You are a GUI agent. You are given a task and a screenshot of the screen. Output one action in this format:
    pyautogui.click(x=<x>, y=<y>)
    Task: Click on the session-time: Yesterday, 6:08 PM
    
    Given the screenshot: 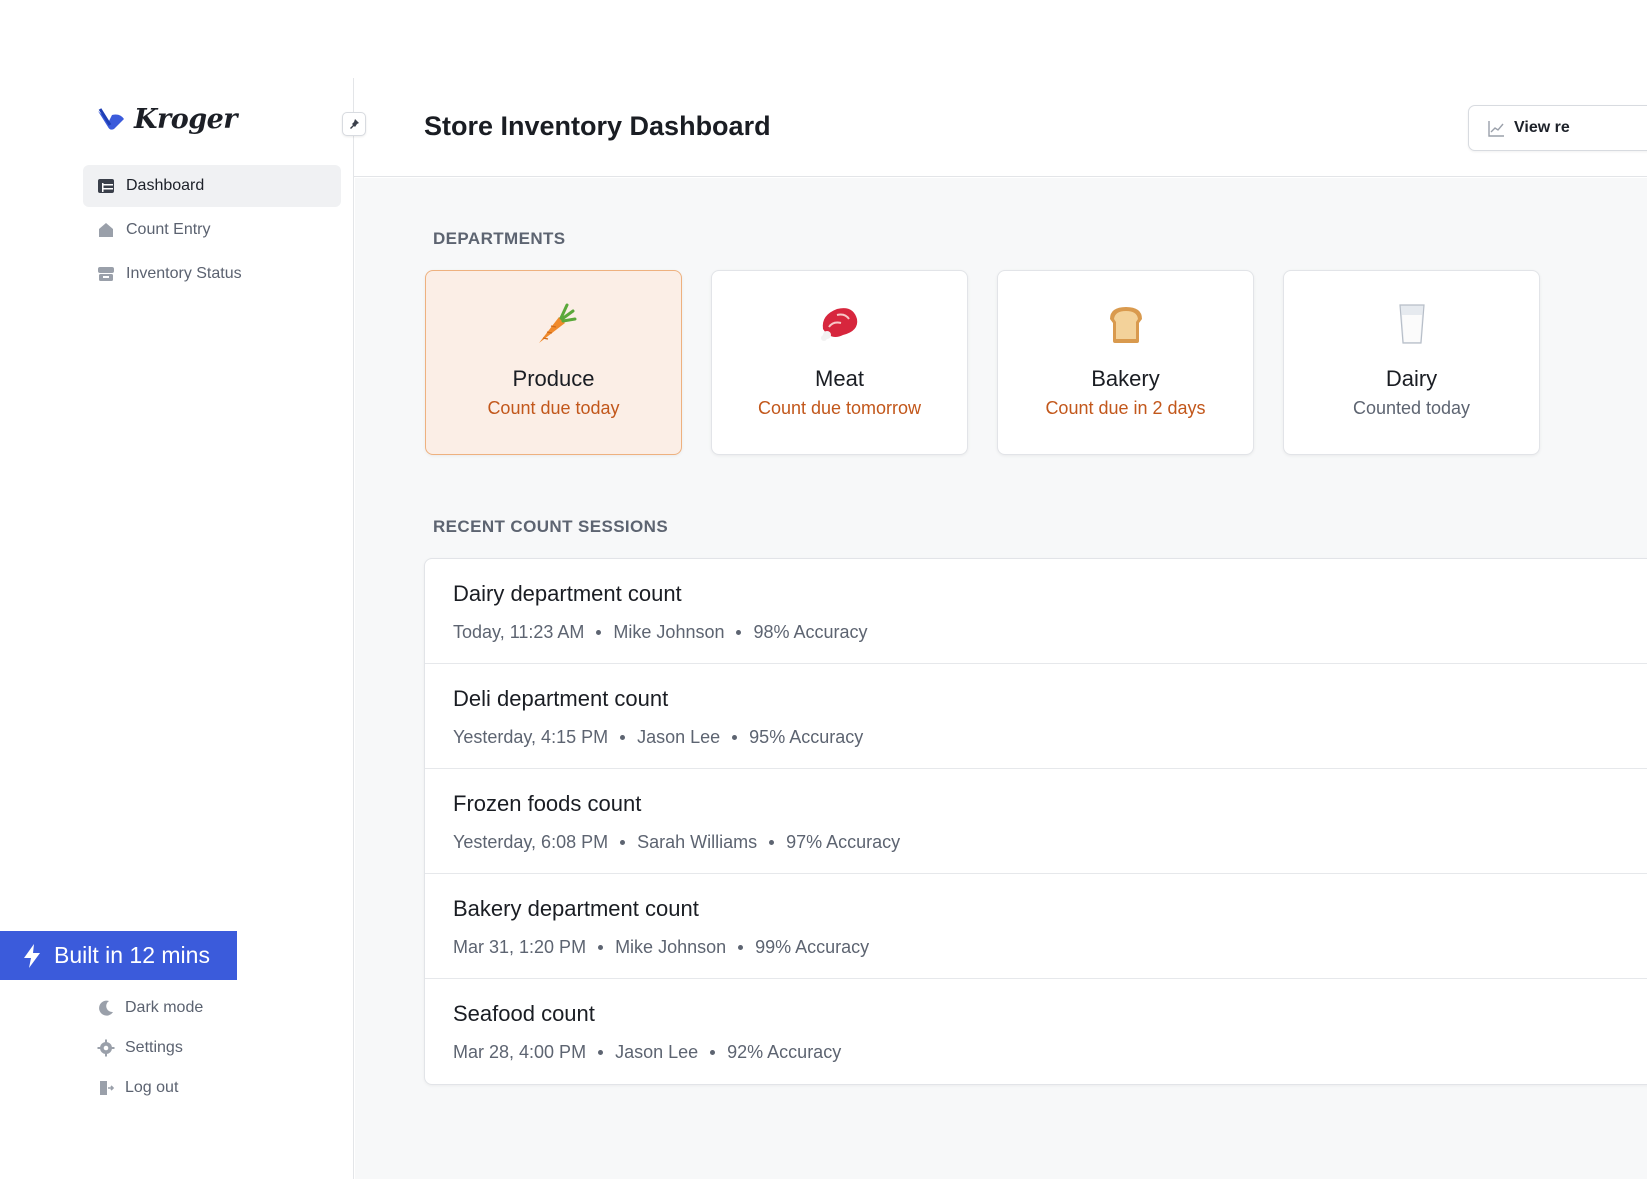 What is the action you would take?
    pyautogui.click(x=531, y=842)
    